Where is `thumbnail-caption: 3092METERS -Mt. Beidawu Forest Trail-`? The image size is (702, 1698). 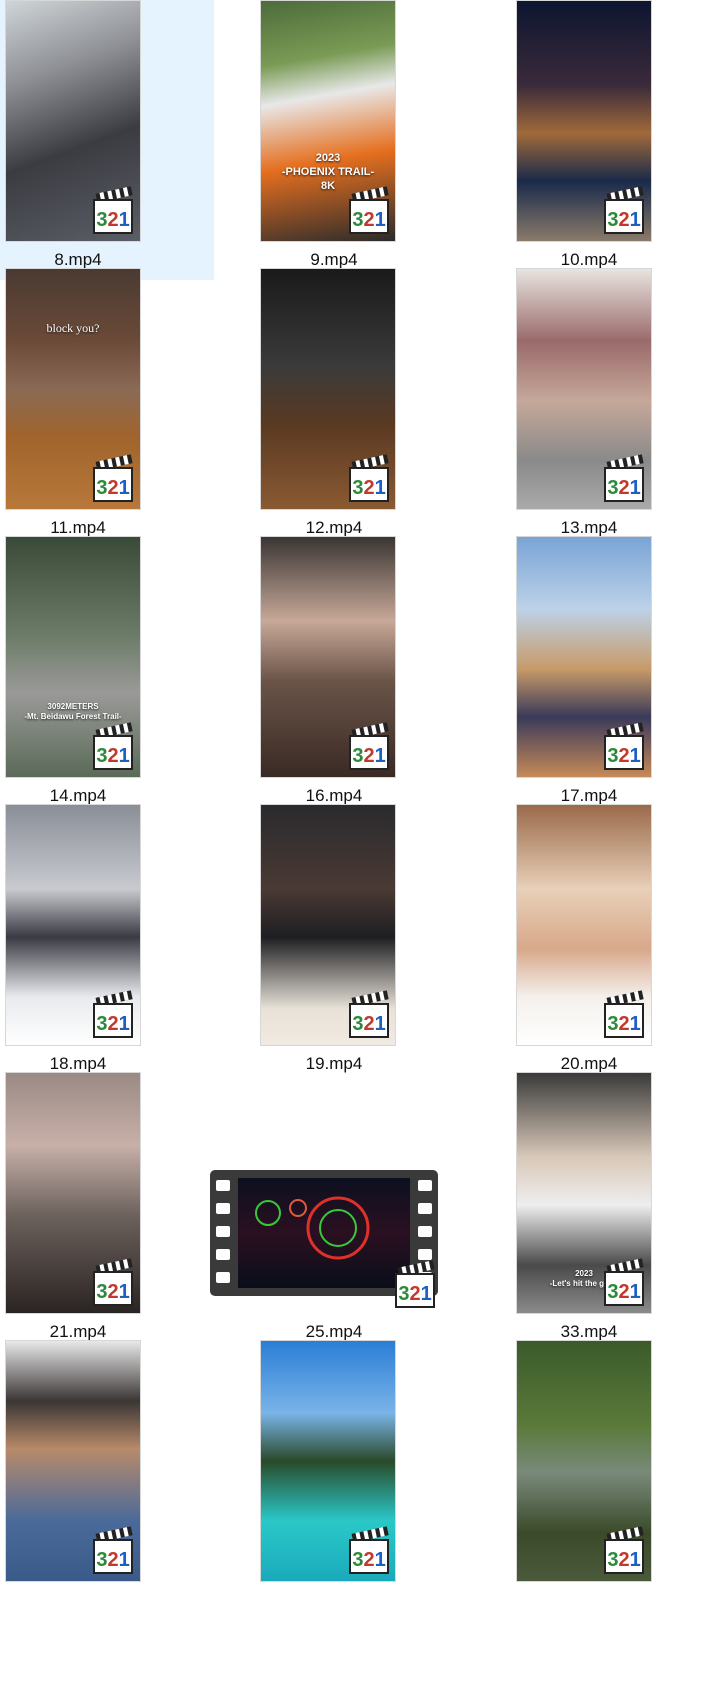
thumbnail-caption: 3092METERS -Mt. Beidawu Forest Trail- is located at coordinates (73, 711).